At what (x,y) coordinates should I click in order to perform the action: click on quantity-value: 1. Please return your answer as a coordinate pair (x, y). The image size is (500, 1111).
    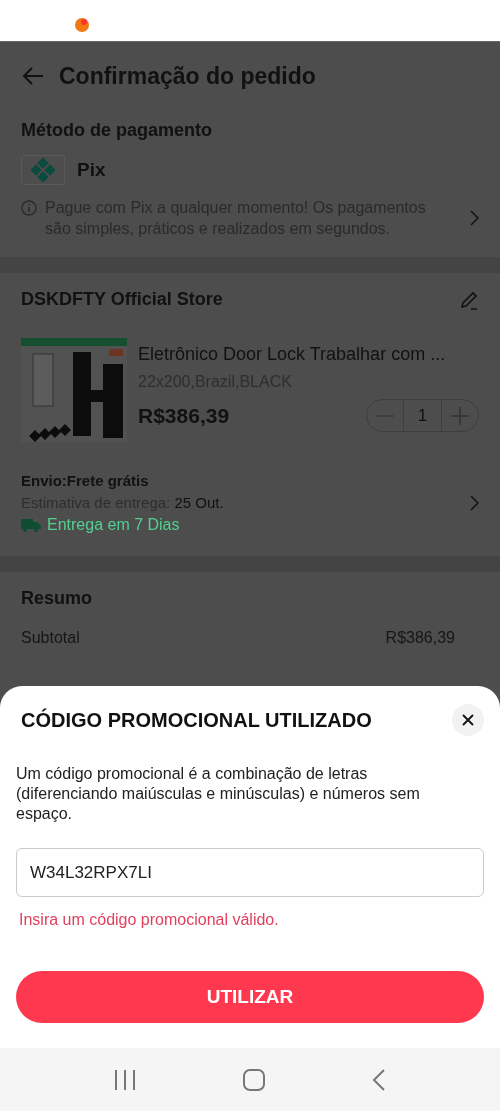
    Looking at the image, I should click on (422, 415).